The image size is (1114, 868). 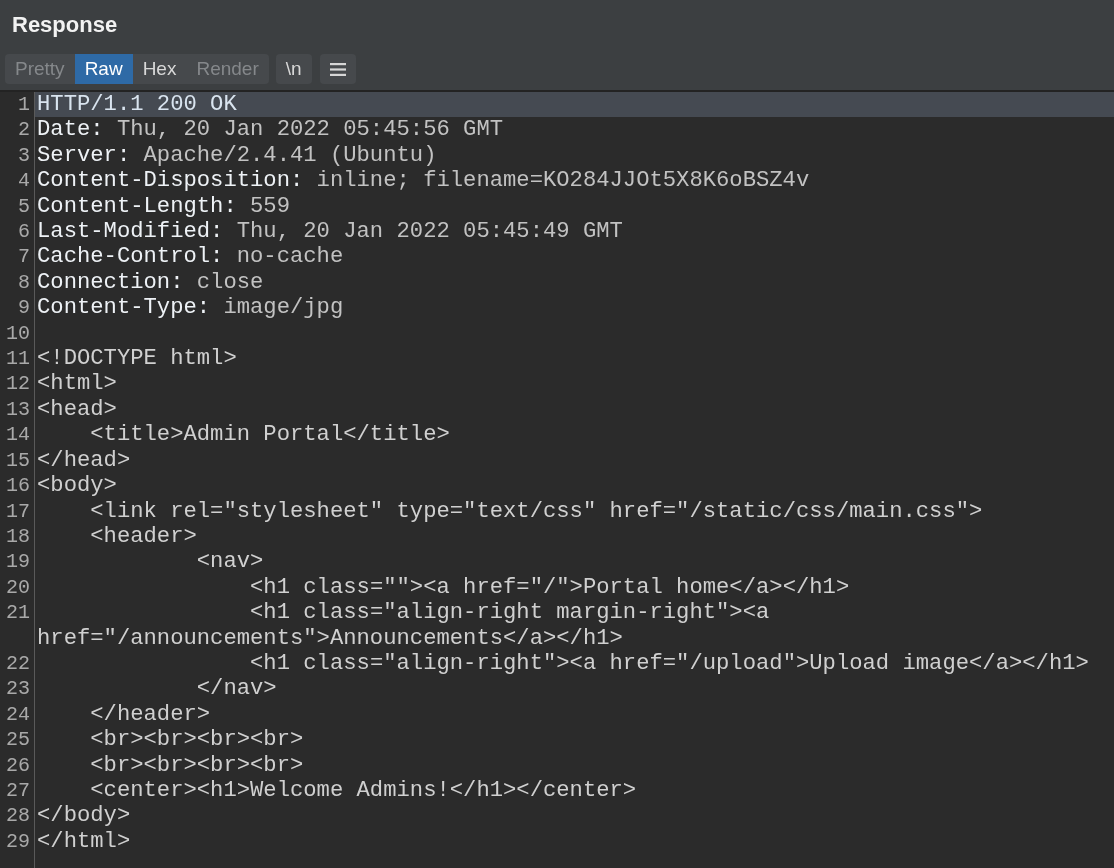 What do you see at coordinates (24, 130) in the screenshot?
I see `line-number: 2` at bounding box center [24, 130].